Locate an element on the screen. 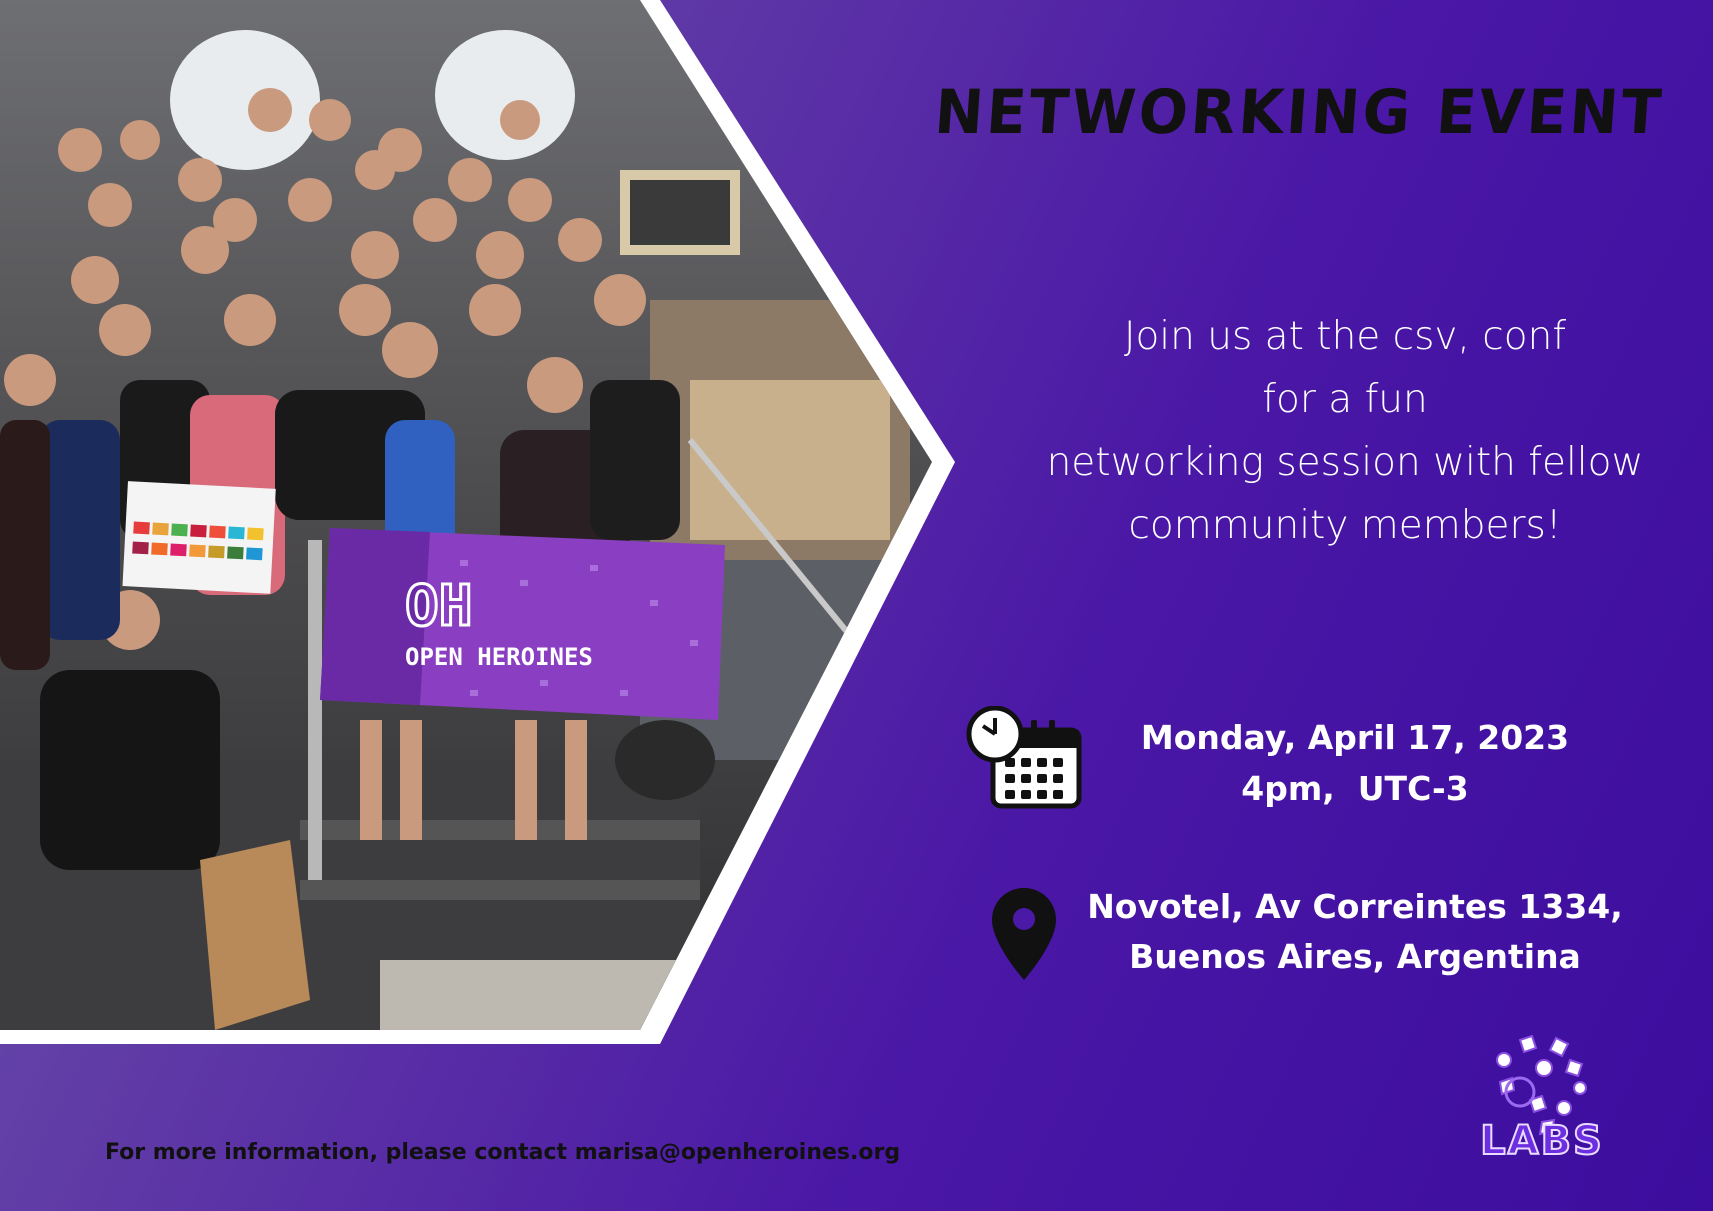  event-time: 4pm, UTC-3 is located at coordinates (1355, 788).